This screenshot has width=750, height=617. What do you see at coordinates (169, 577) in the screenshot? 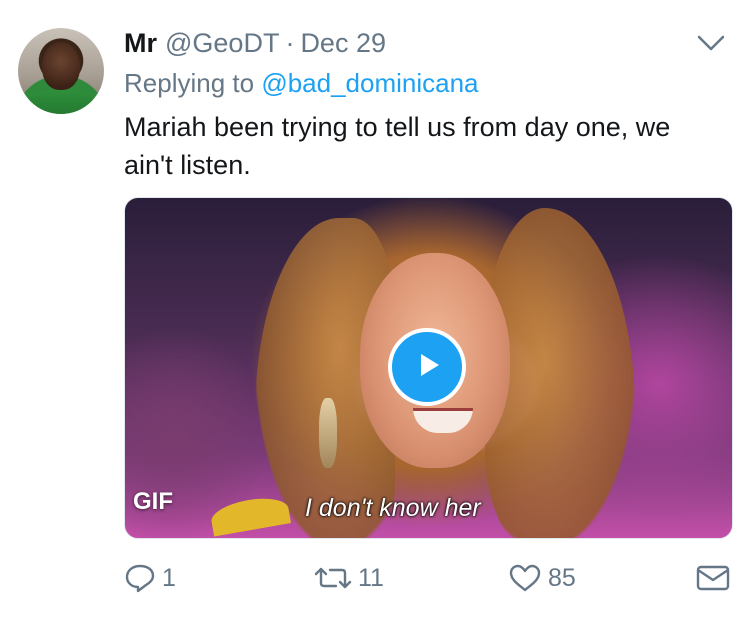
I see `reply-count: 1` at bounding box center [169, 577].